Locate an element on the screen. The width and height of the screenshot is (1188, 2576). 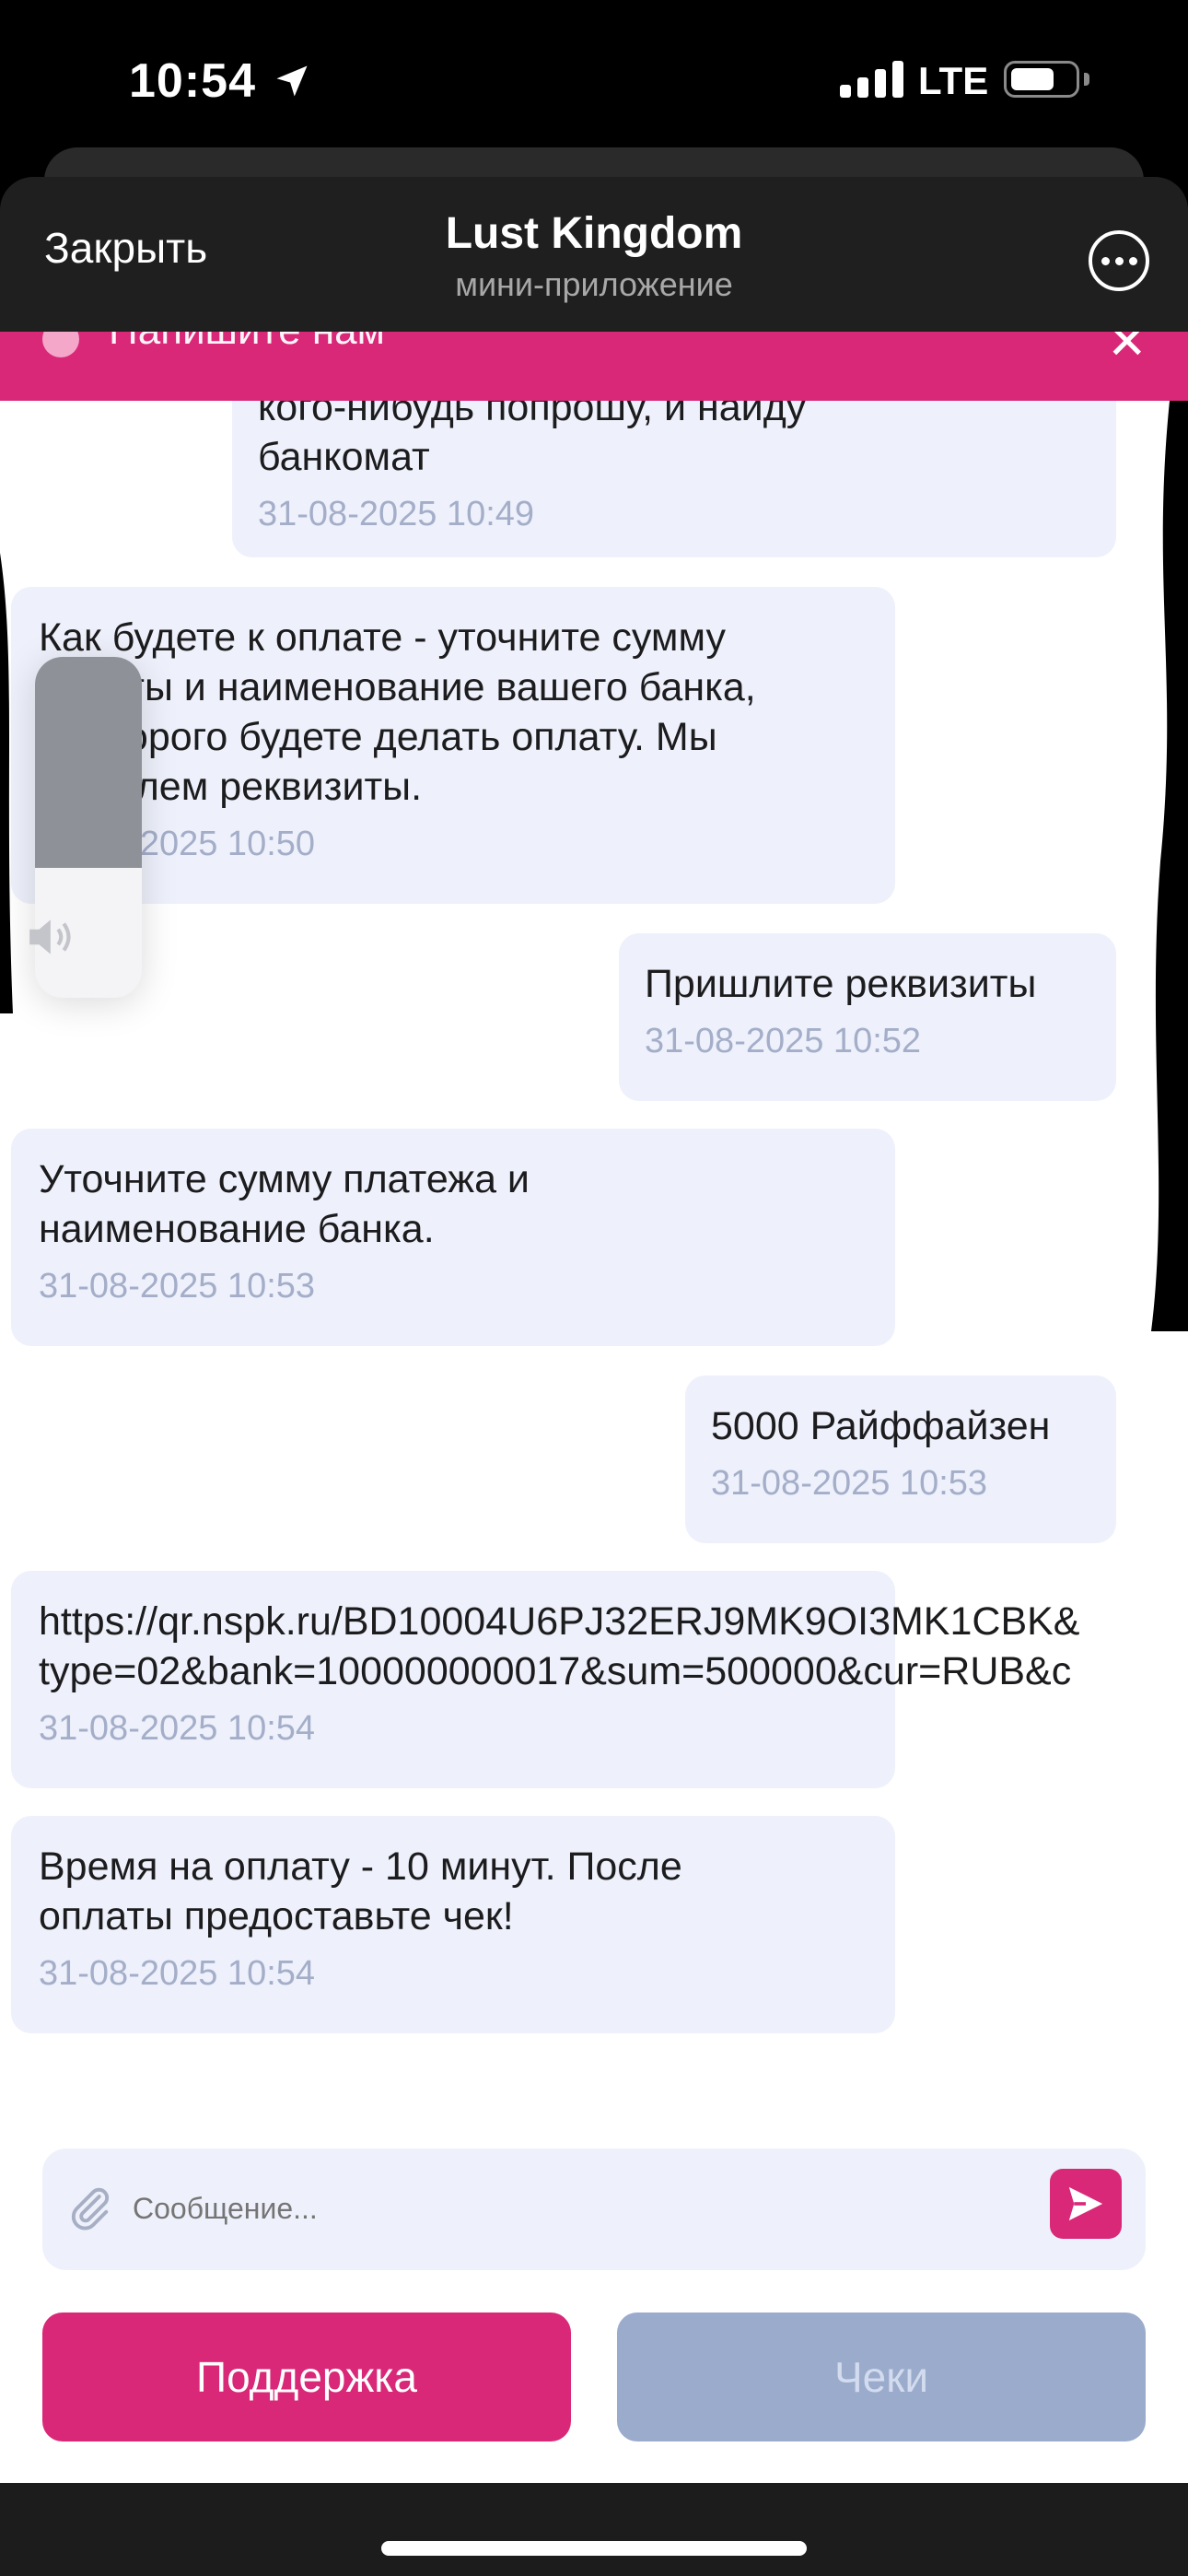
signal-icon is located at coordinates (871, 78).